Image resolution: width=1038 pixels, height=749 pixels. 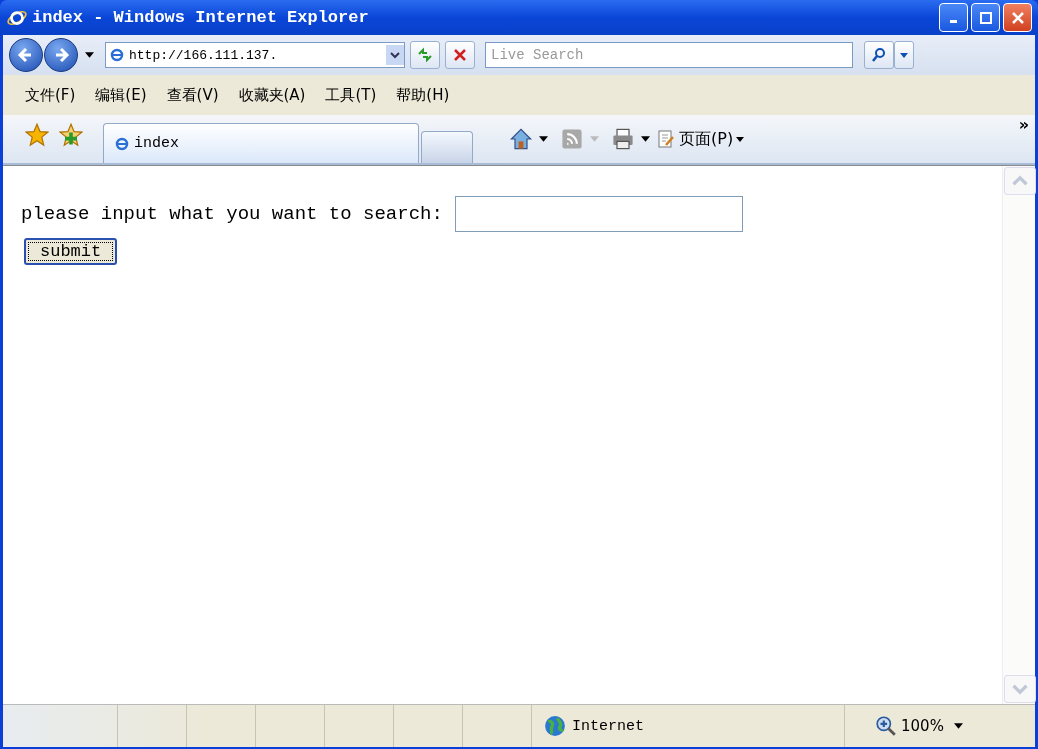 What do you see at coordinates (922, 726) in the screenshot?
I see `zoom-level-text: 100%` at bounding box center [922, 726].